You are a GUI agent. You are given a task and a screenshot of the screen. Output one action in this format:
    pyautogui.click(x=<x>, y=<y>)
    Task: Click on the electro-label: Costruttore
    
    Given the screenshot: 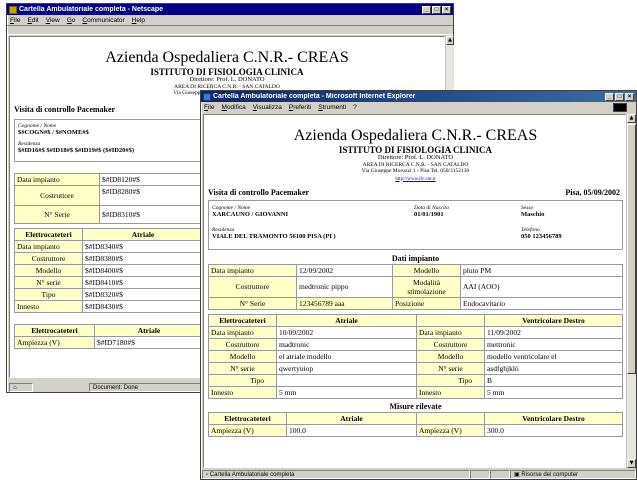 What is the action you would take?
    pyautogui.click(x=242, y=344)
    